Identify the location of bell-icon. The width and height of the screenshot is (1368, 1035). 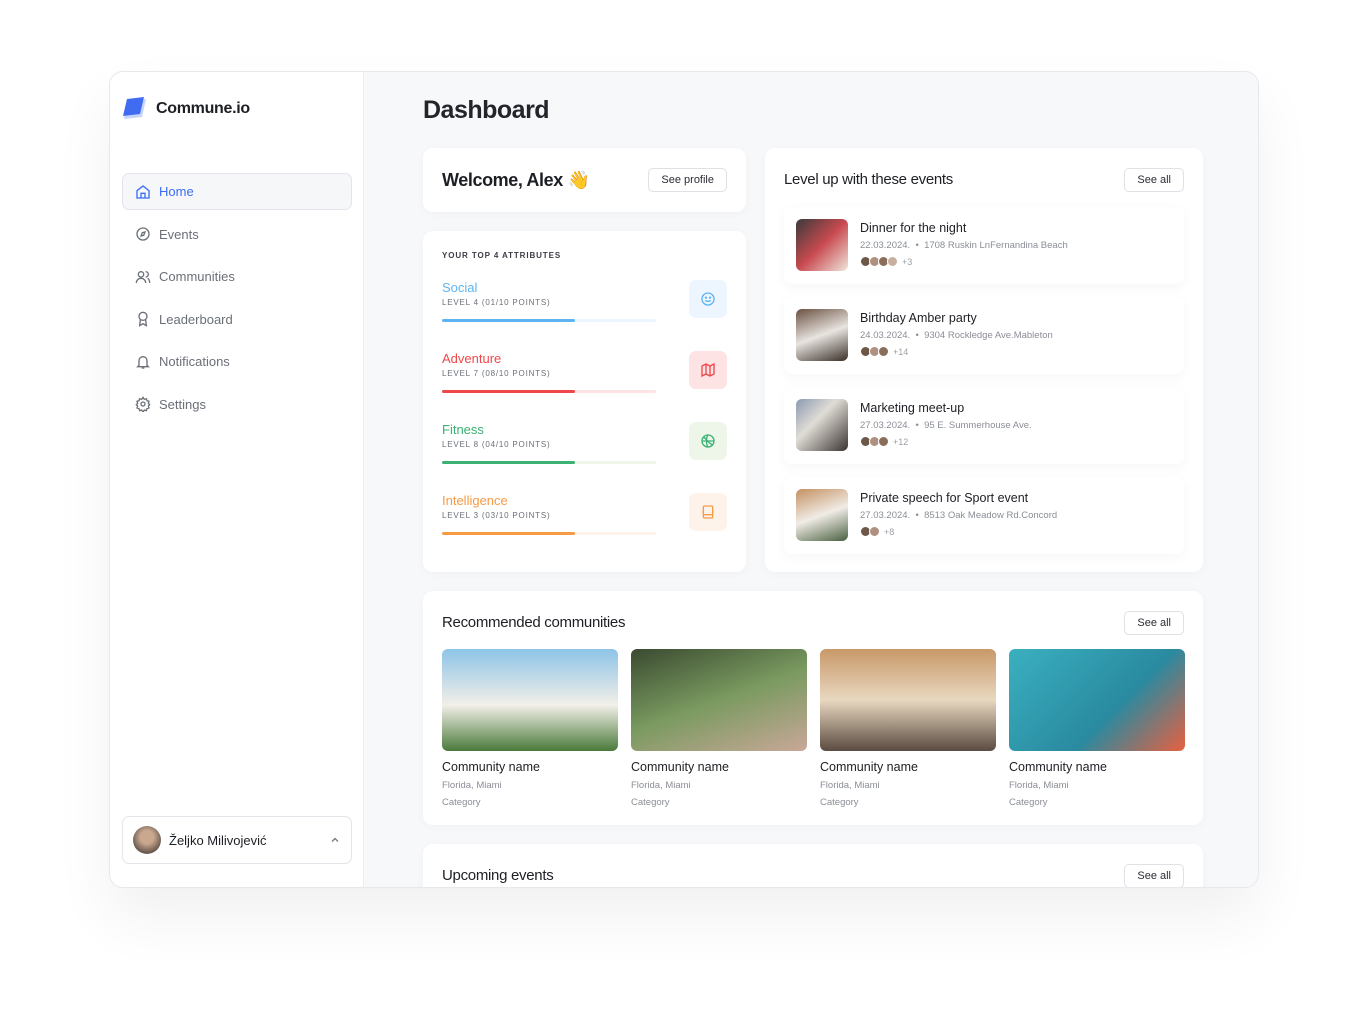
(143, 362).